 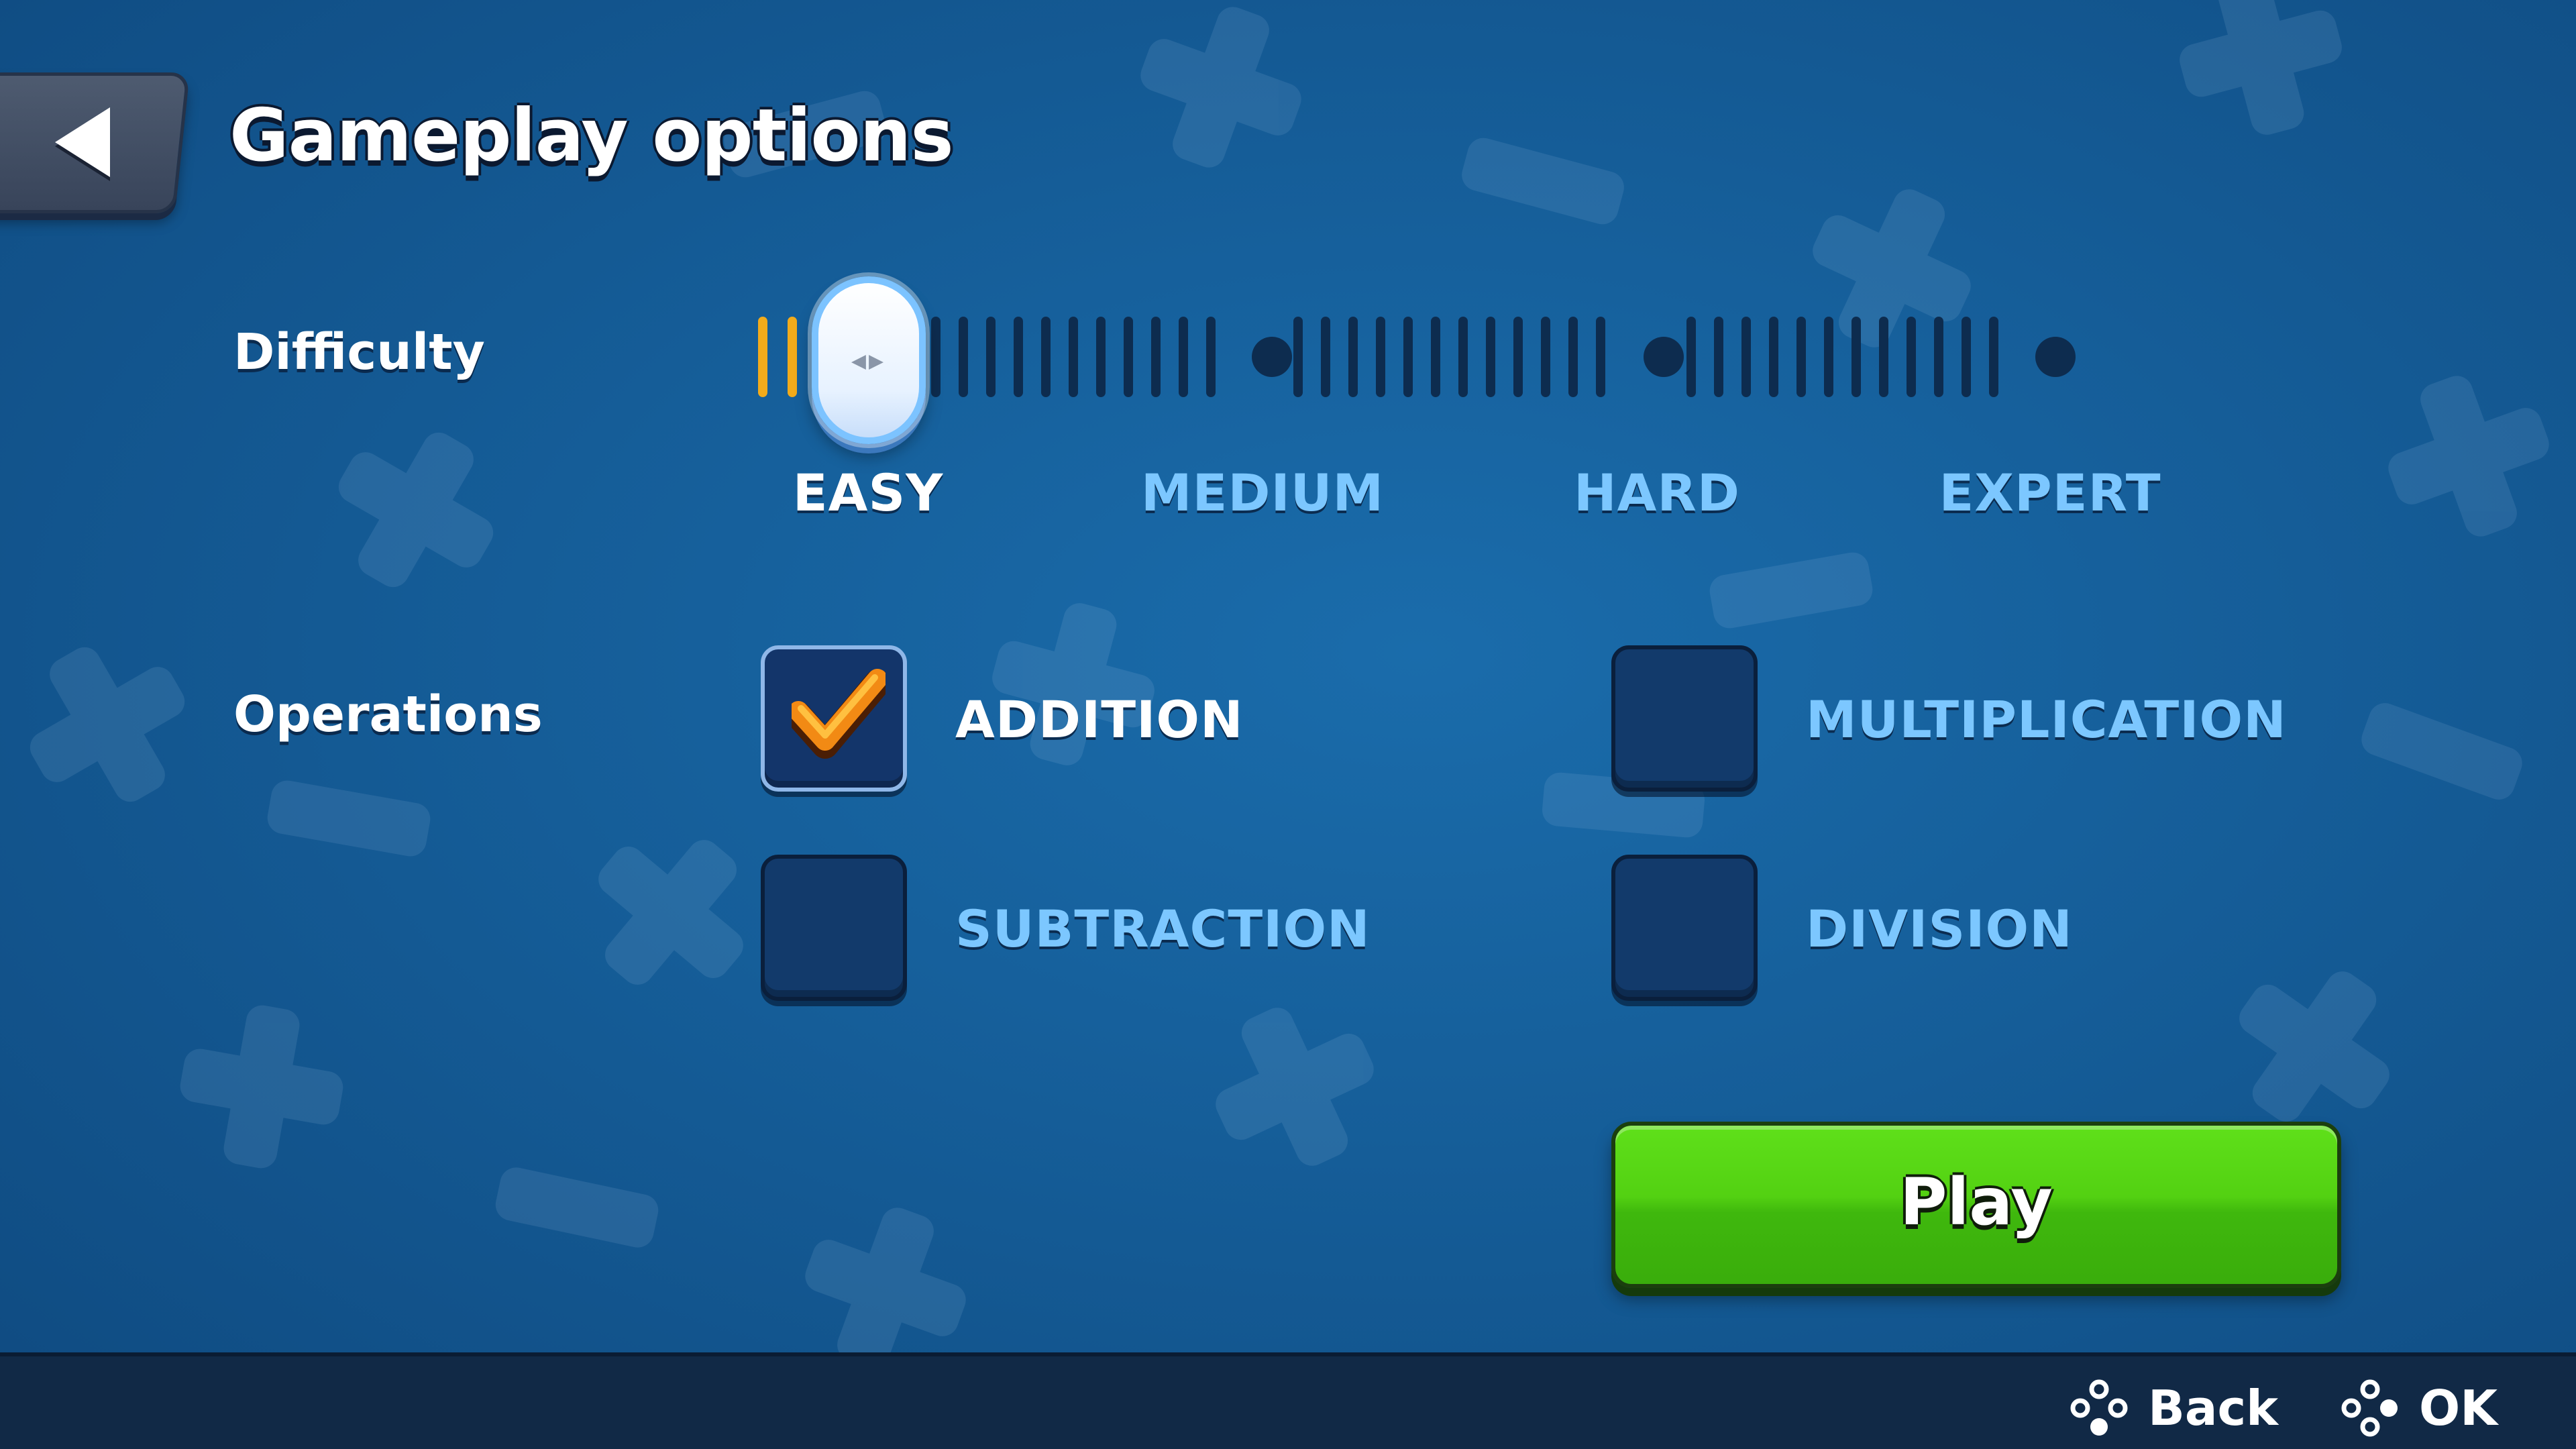 I want to click on ok-hint: OK, so click(x=2419, y=1408).